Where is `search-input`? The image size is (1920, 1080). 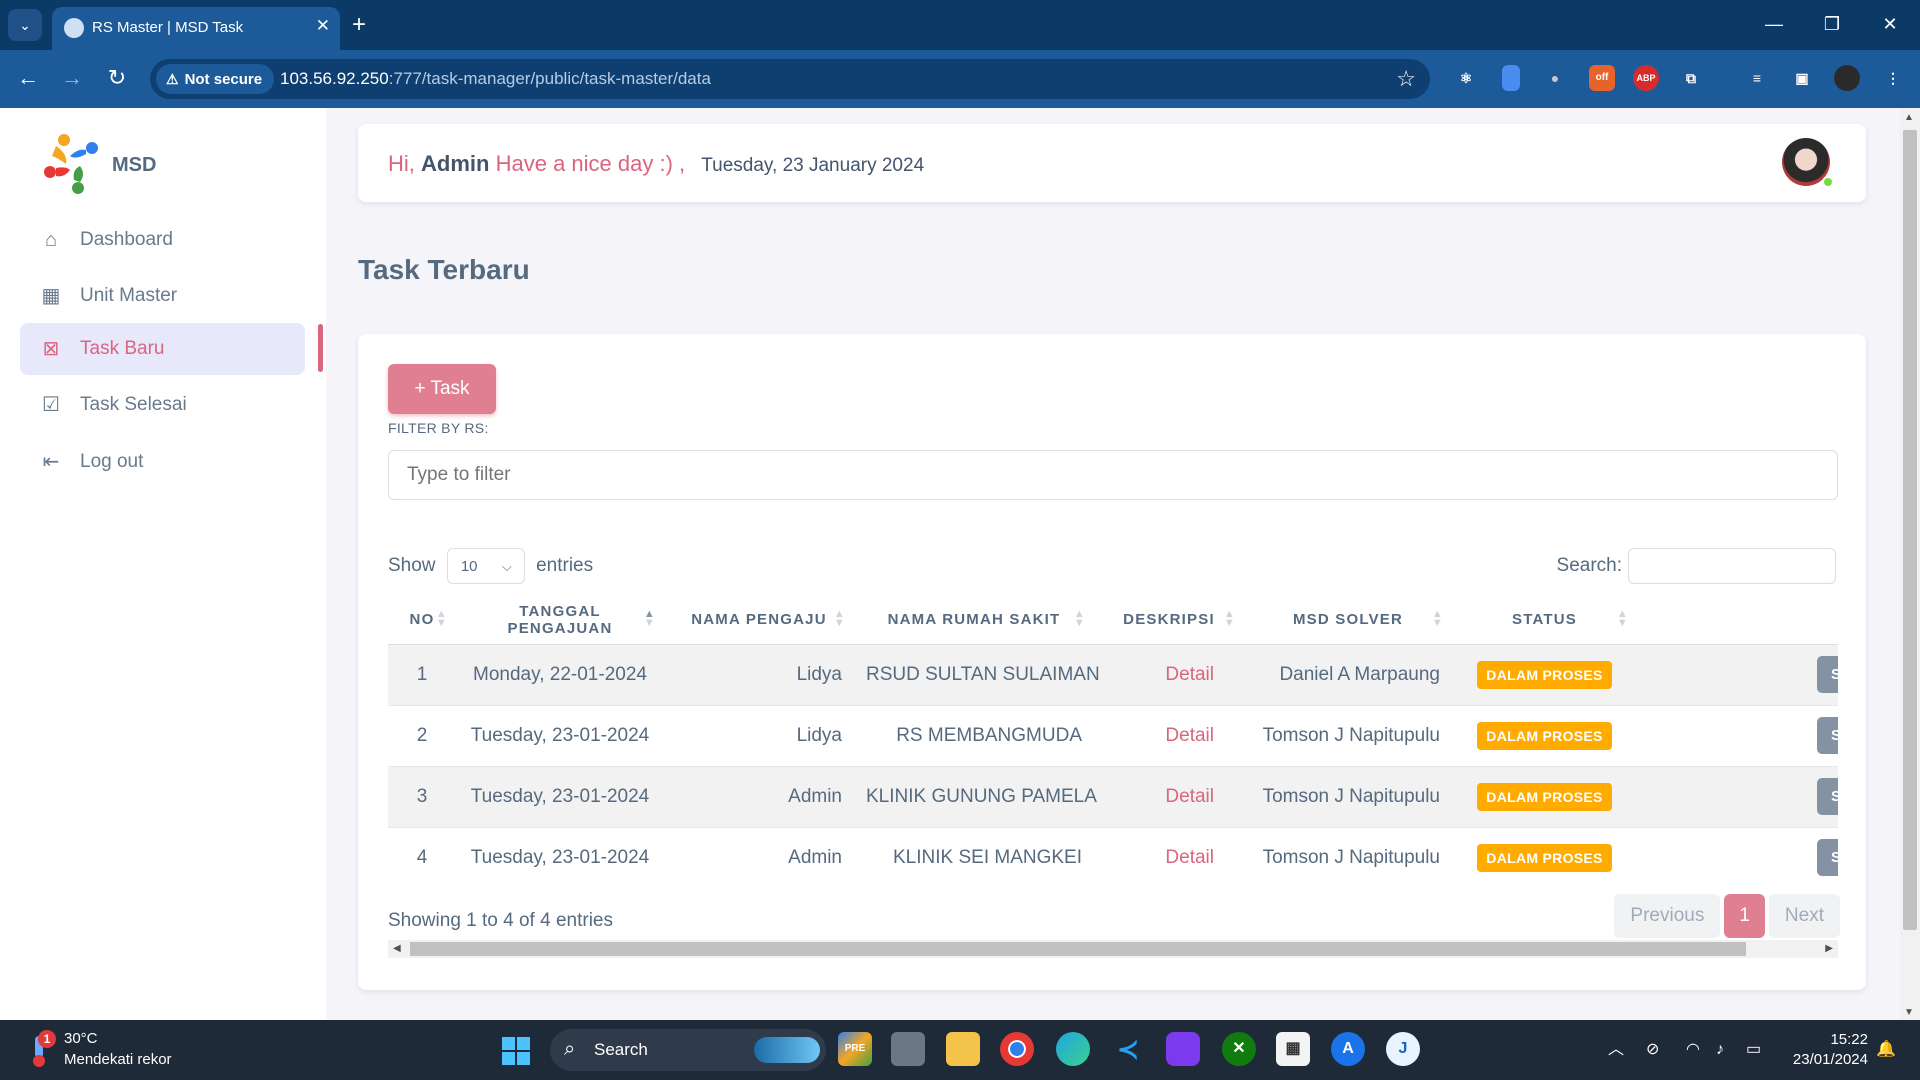 search-input is located at coordinates (1732, 566).